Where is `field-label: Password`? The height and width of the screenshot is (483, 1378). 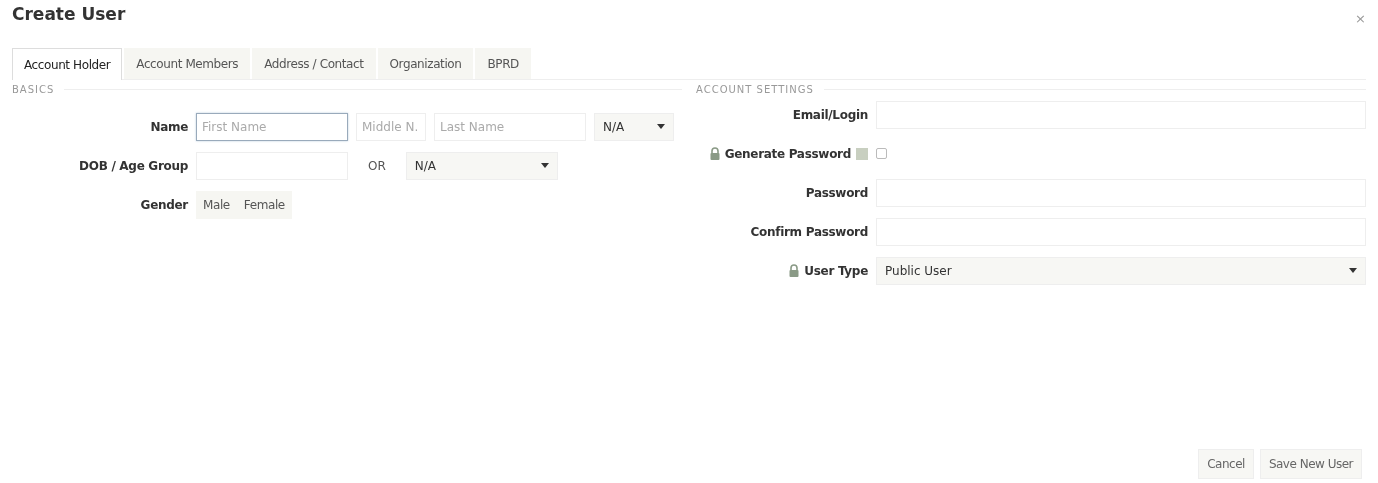
field-label: Password is located at coordinates (836, 192).